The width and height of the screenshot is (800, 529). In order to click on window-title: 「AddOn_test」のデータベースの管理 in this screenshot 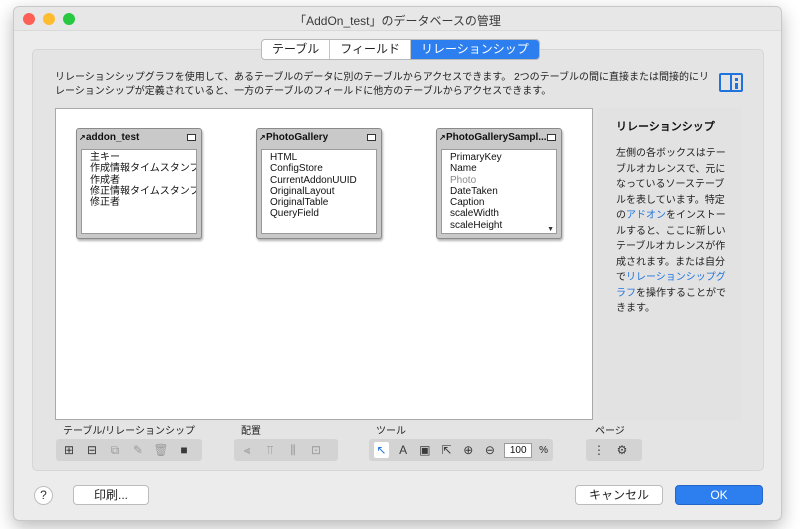, I will do `click(397, 21)`.